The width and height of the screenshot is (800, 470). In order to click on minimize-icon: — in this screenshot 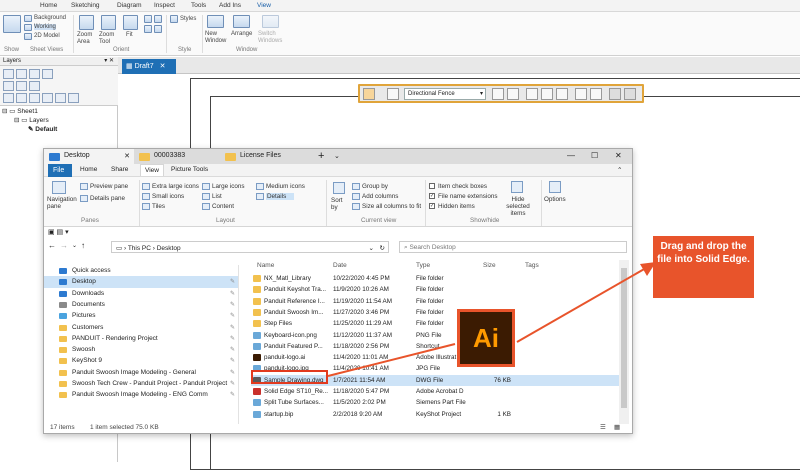, I will do `click(571, 155)`.